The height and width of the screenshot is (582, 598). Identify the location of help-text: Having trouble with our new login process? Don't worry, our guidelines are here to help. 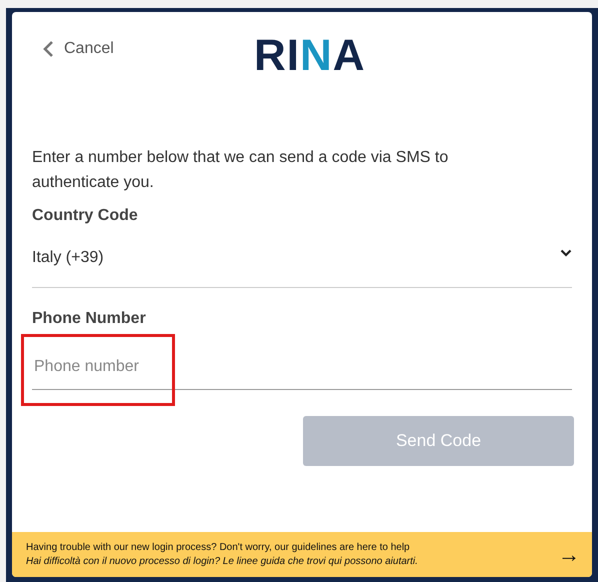
(218, 547).